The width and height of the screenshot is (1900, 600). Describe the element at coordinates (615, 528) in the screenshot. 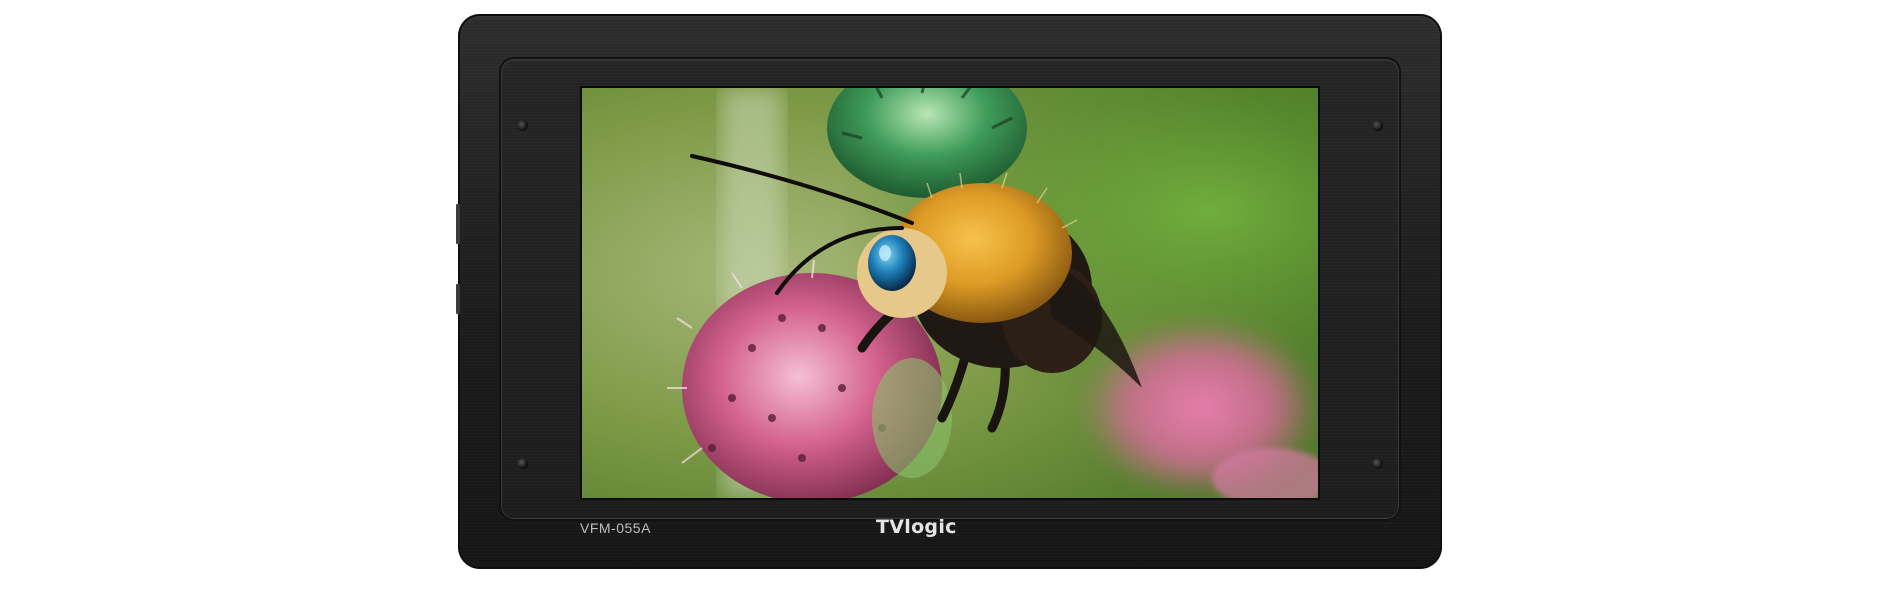

I see `model-label: VFM-055A` at that location.